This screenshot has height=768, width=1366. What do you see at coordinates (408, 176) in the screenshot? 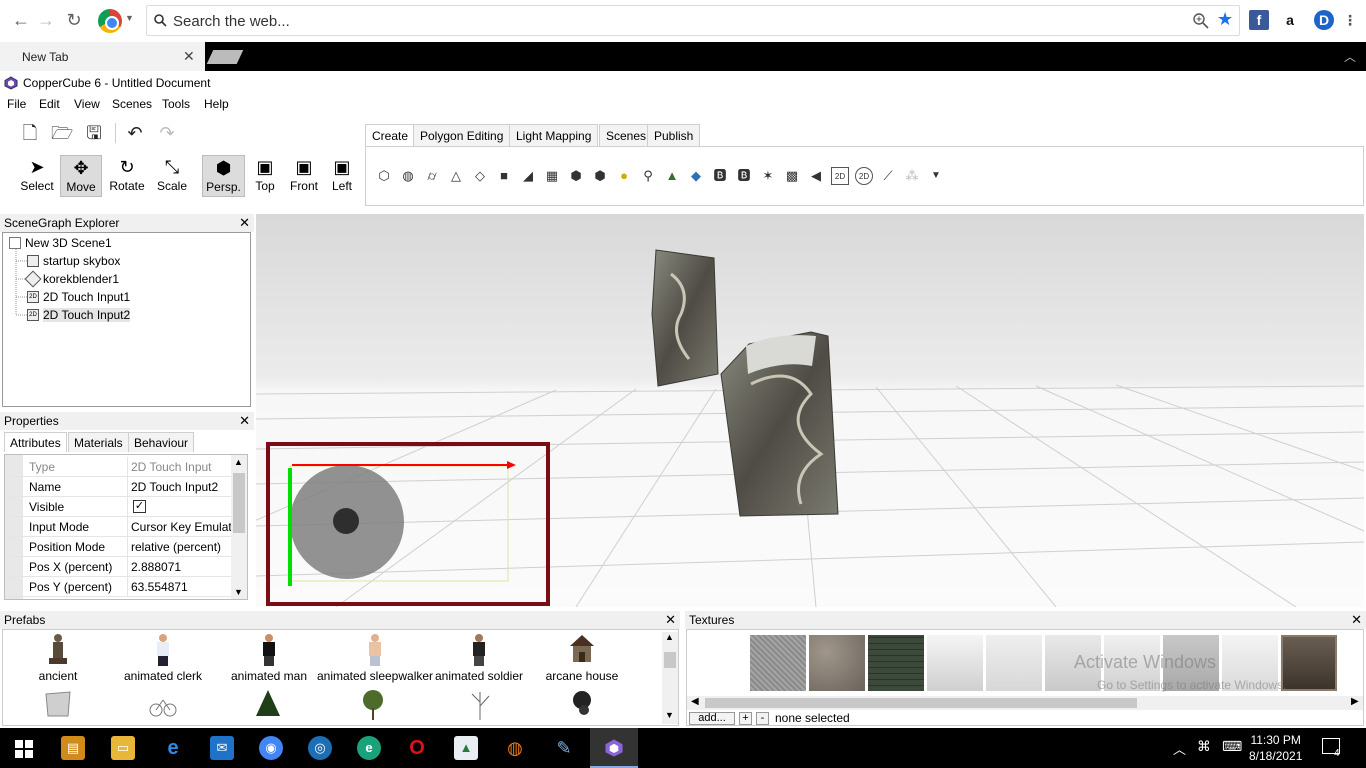
I see `sphere-icon: ◍` at bounding box center [408, 176].